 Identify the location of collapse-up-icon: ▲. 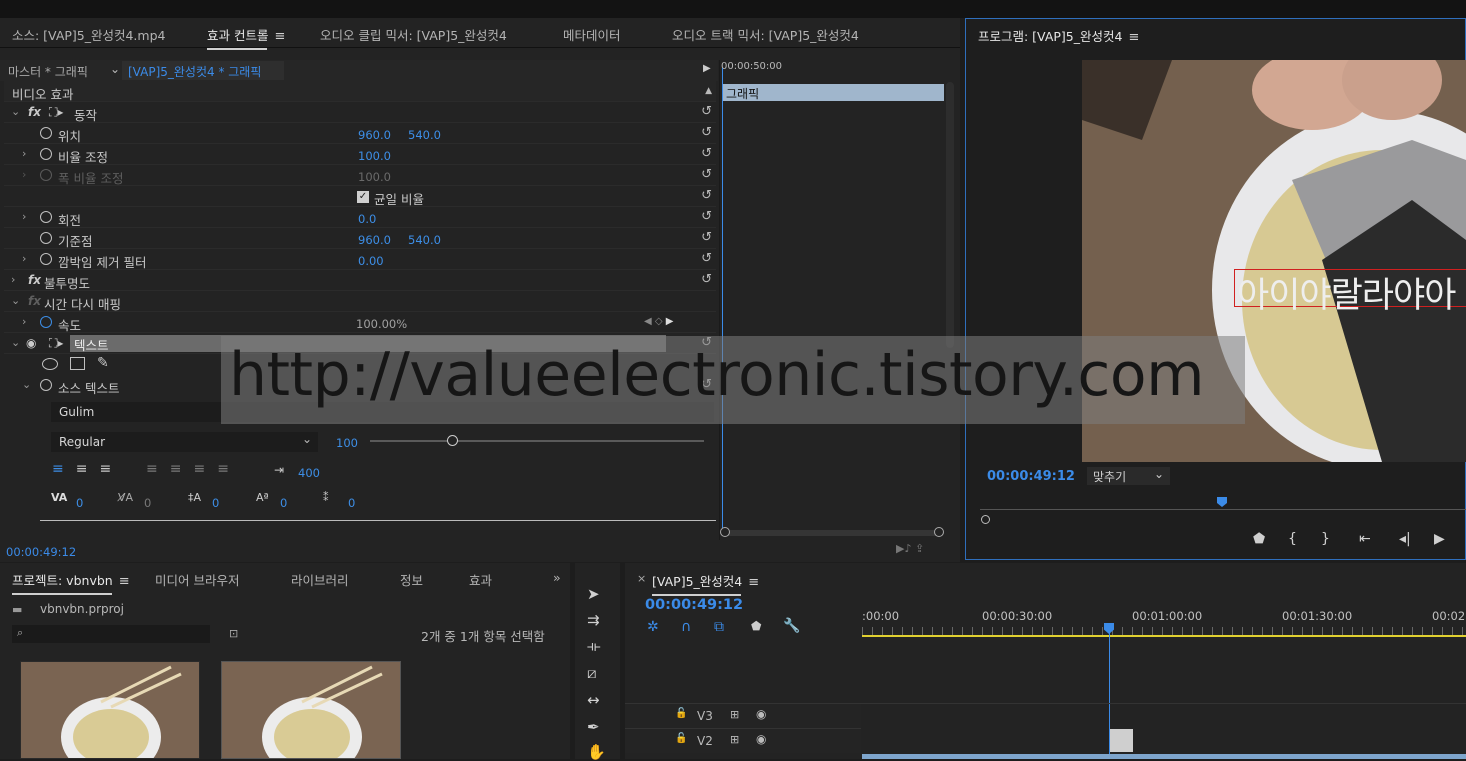
(708, 91).